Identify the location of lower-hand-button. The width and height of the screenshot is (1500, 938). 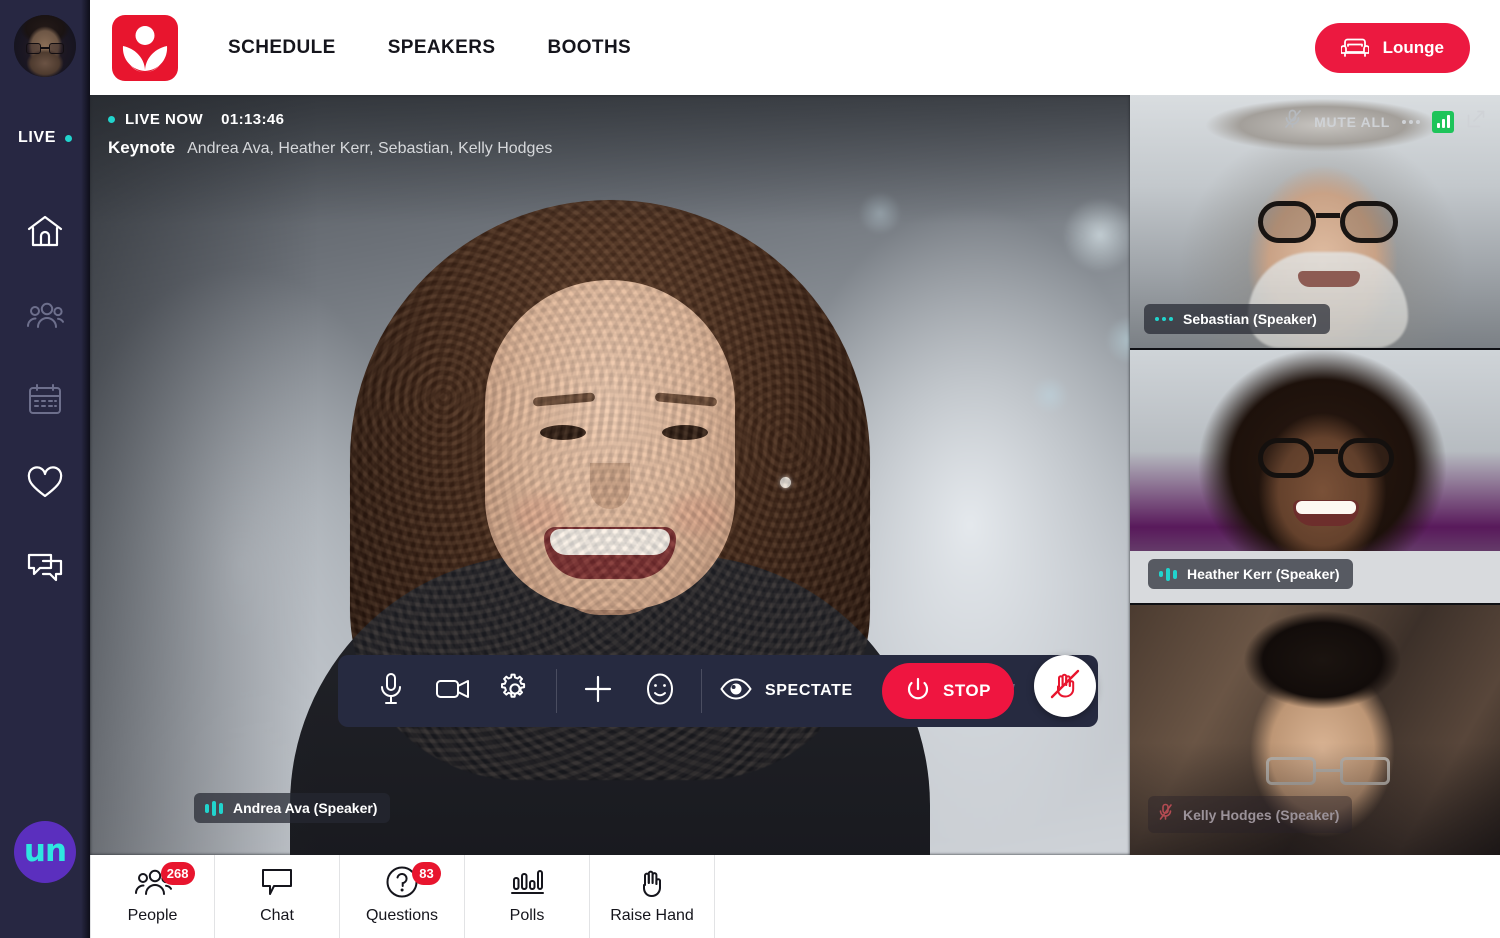
(1065, 686).